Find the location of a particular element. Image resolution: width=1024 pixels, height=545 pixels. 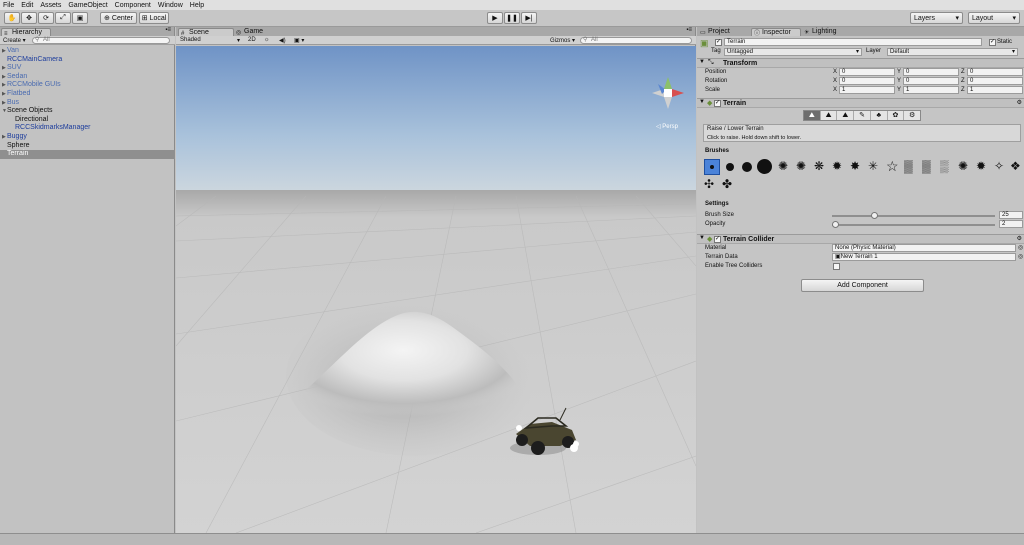

move-tool-button: ✥ is located at coordinates (29, 18).